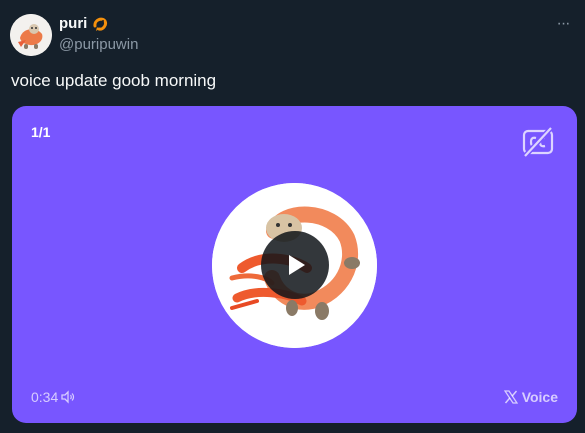 This screenshot has height=433, width=585. I want to click on tweet-text: voice update goob morning, so click(114, 80).